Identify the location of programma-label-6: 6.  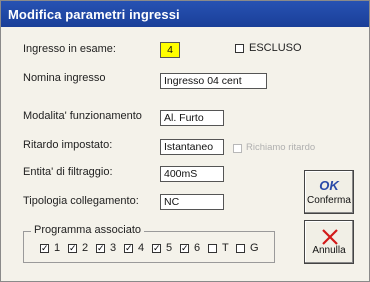
(197, 248).